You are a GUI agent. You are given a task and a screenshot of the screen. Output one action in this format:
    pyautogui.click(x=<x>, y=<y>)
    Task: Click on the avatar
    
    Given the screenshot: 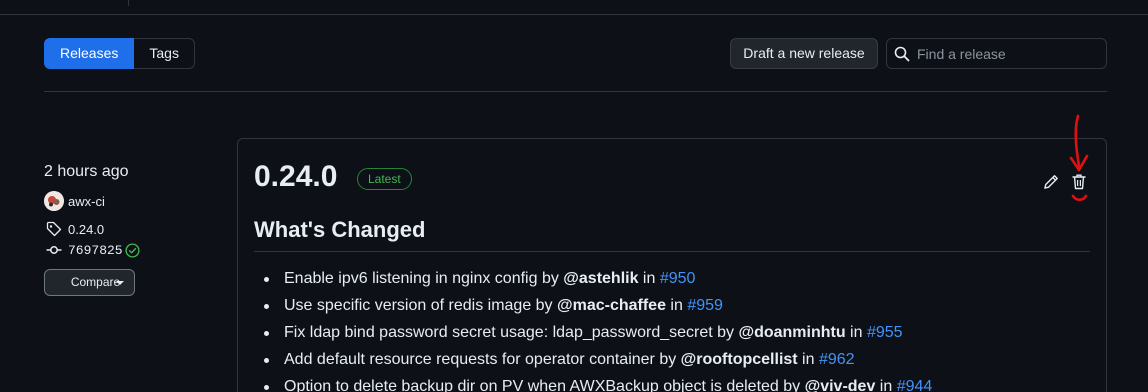 What is the action you would take?
    pyautogui.click(x=54, y=201)
    